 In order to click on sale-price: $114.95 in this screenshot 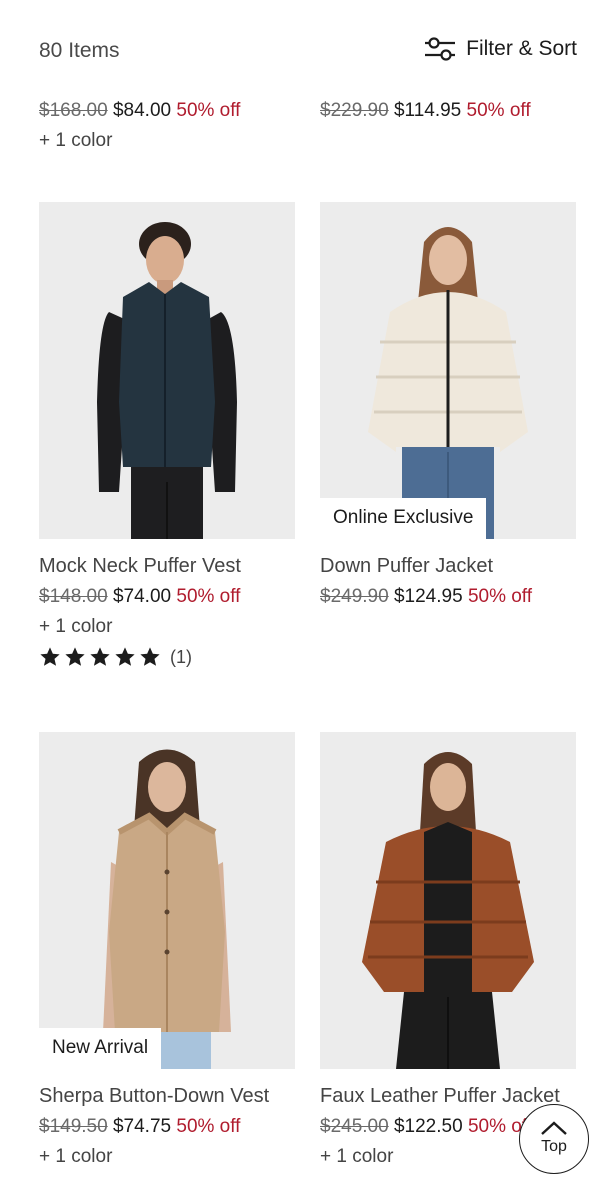, I will do `click(427, 110)`.